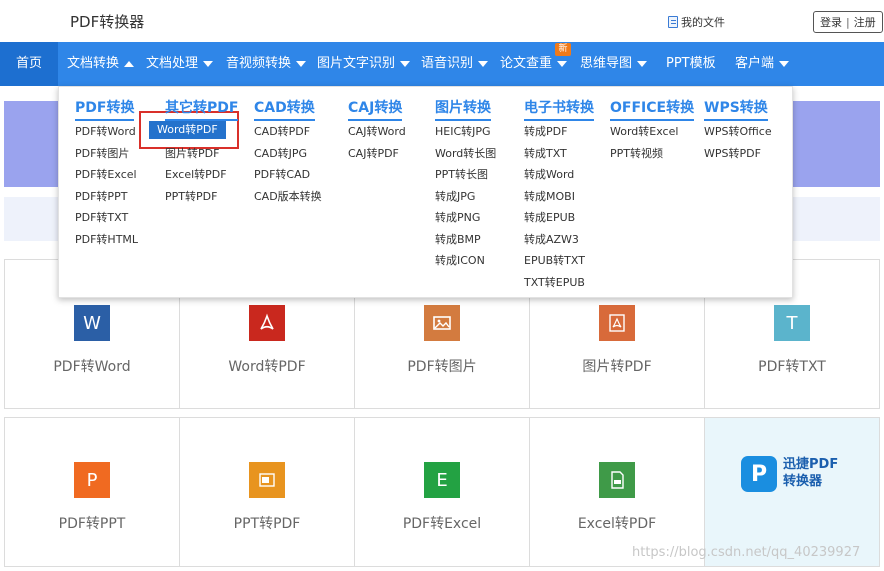 This screenshot has height=571, width=884. What do you see at coordinates (107, 21) in the screenshot?
I see `site-logo-text: PDF转换器` at bounding box center [107, 21].